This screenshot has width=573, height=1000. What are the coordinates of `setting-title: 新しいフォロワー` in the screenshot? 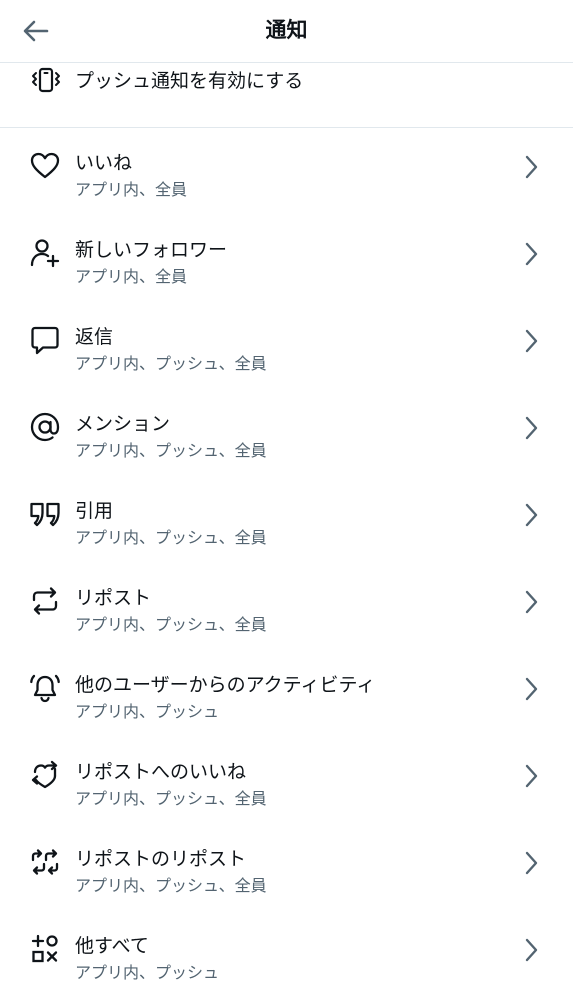 It's located at (151, 250).